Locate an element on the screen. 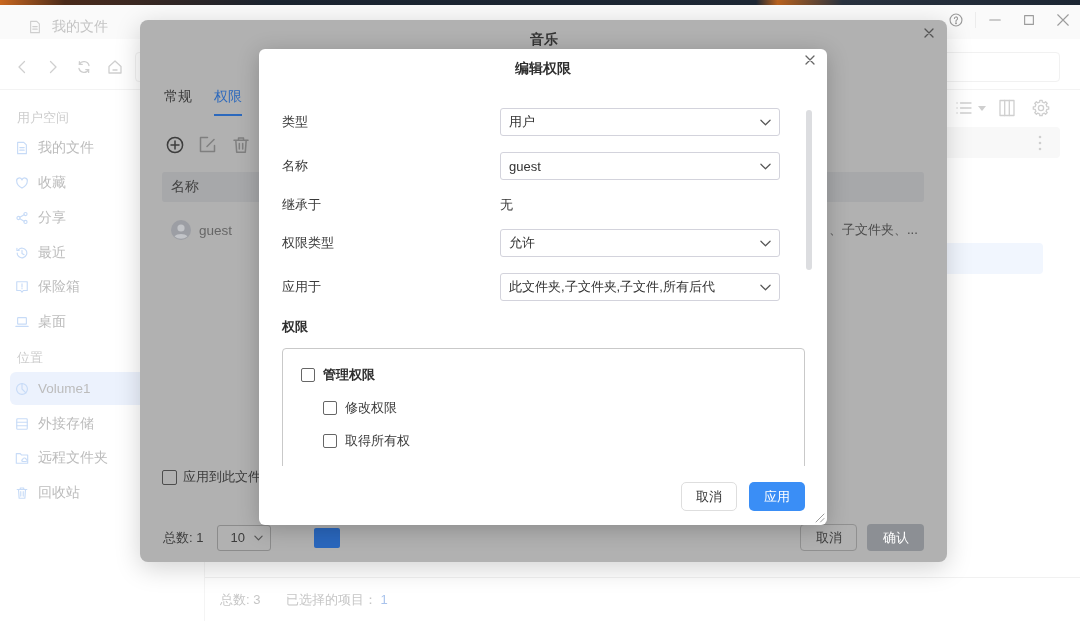 The width and height of the screenshot is (1080, 621). column-header: 名称 is located at coordinates (185, 187).